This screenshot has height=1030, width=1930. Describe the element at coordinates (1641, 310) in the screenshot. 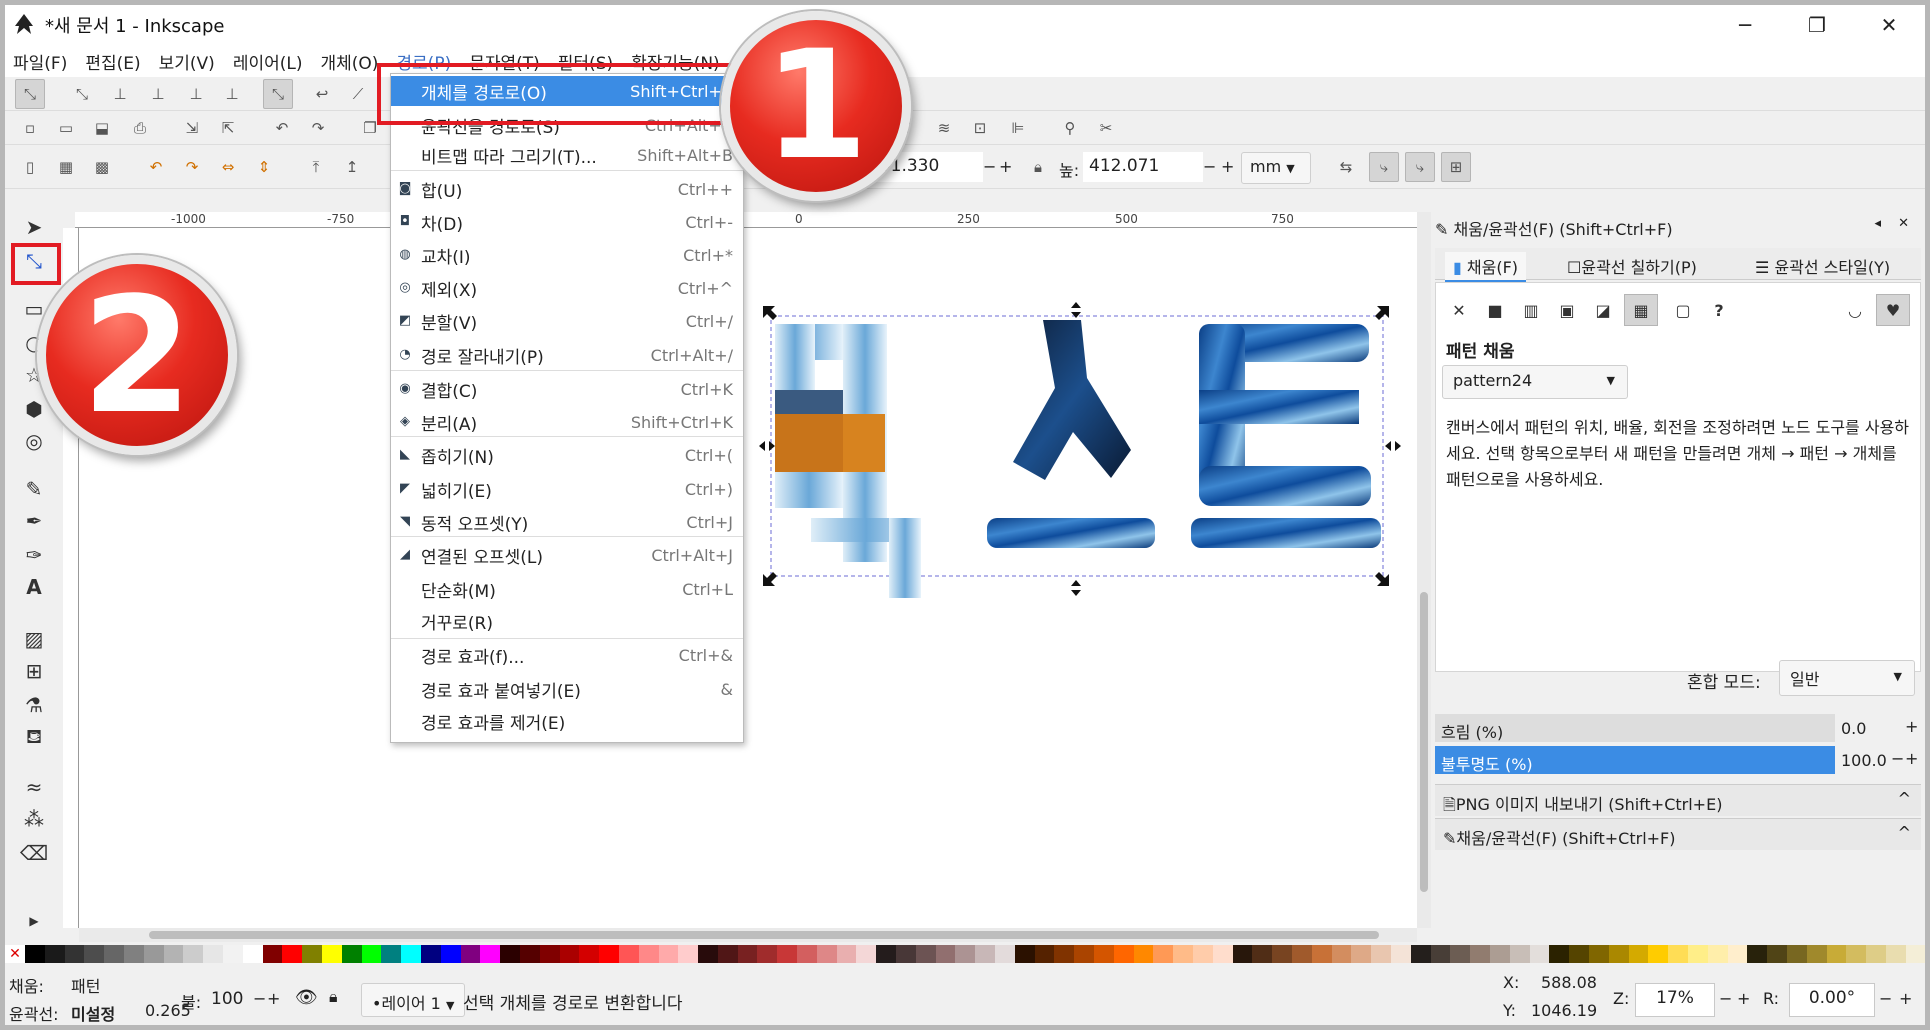

I see `pattern-icon: ▦` at that location.